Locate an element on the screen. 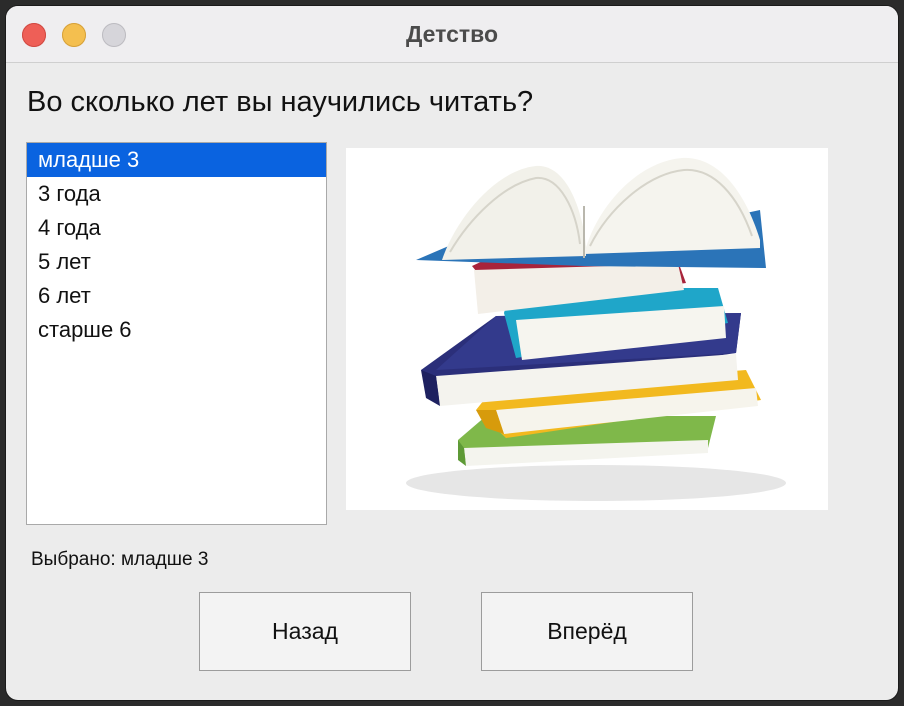  window-title: Детство is located at coordinates (452, 34).